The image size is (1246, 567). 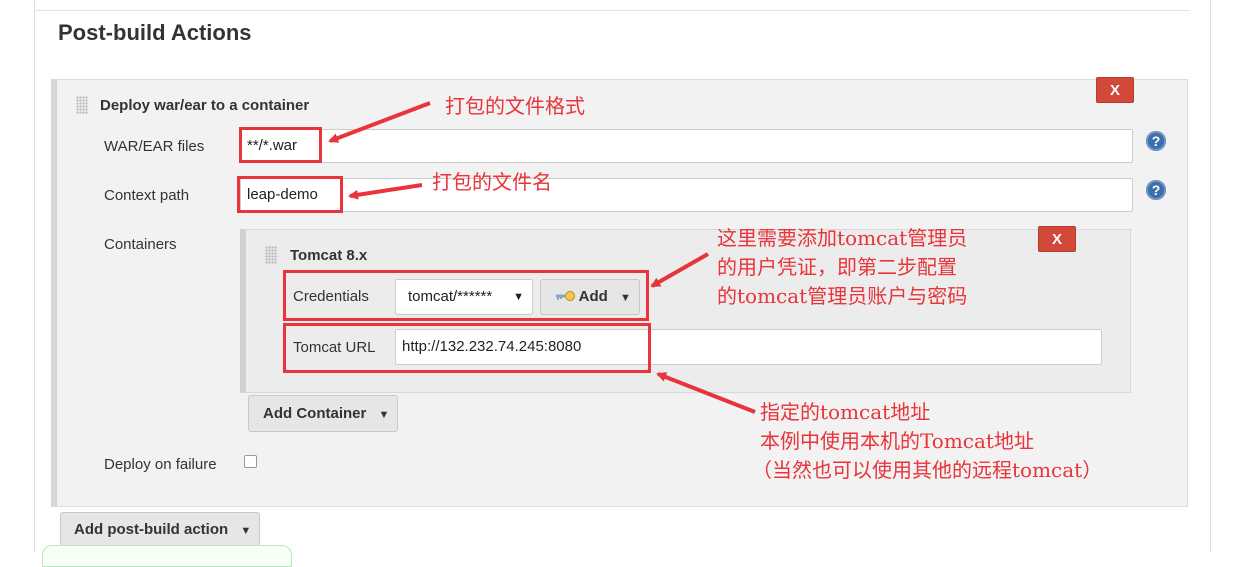 I want to click on annotation-url-line-1: 指定的tomcat地址, so click(x=845, y=412).